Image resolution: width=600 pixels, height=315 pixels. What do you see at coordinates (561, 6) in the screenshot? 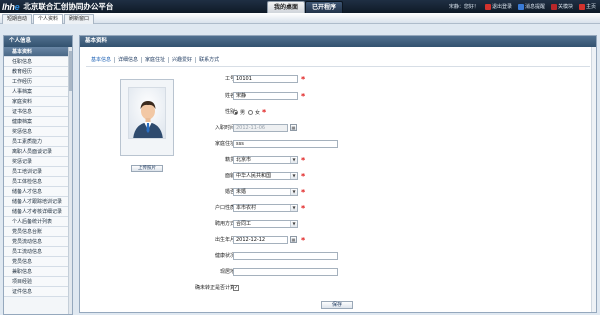
I see `close-module-button: 关模块` at bounding box center [561, 6].